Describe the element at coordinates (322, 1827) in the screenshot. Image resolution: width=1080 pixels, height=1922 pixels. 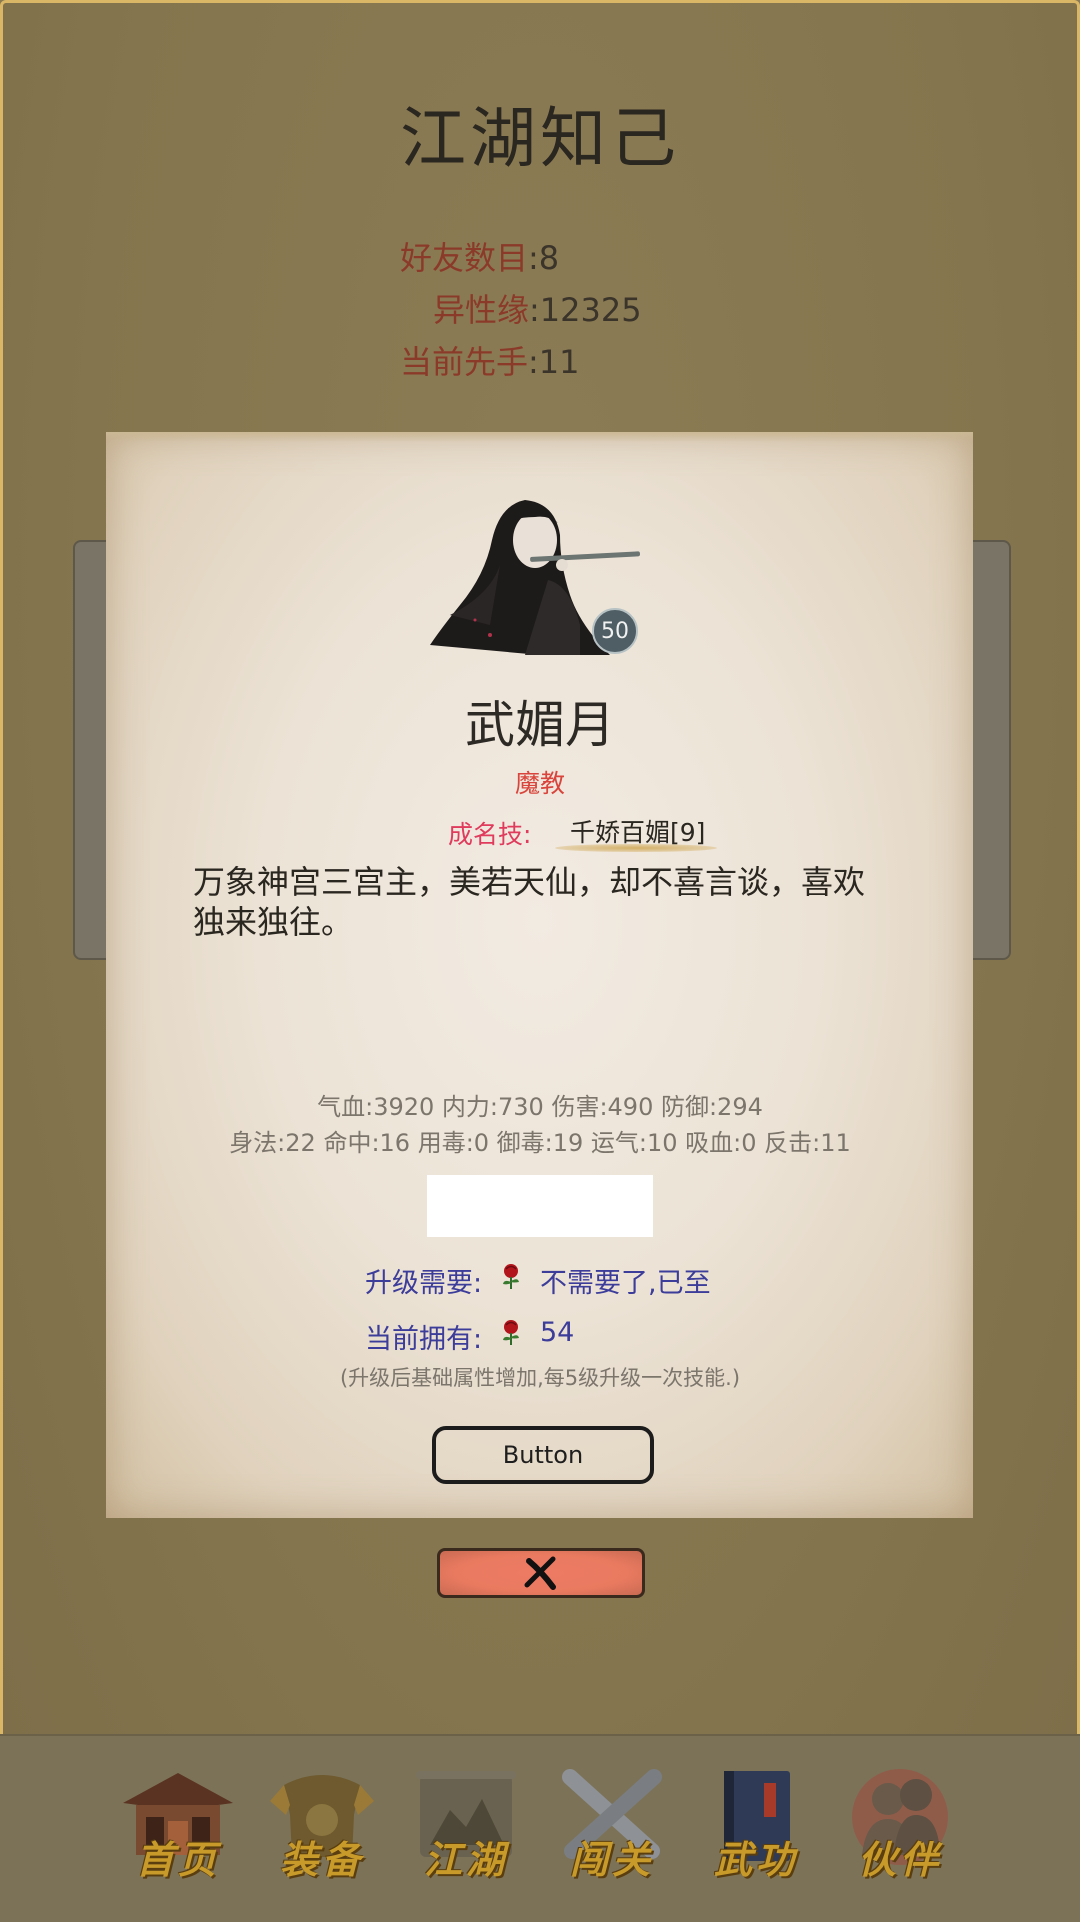
I see `nav-equipment: 装备` at that location.